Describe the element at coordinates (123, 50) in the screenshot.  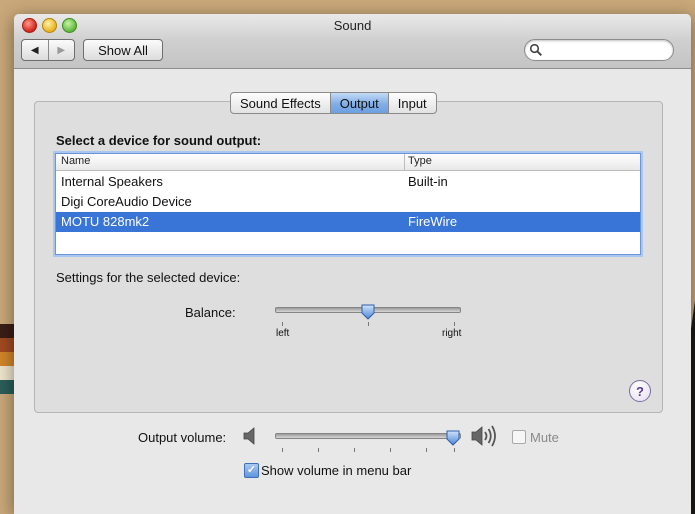
I see `show-all-button: Show All` at that location.